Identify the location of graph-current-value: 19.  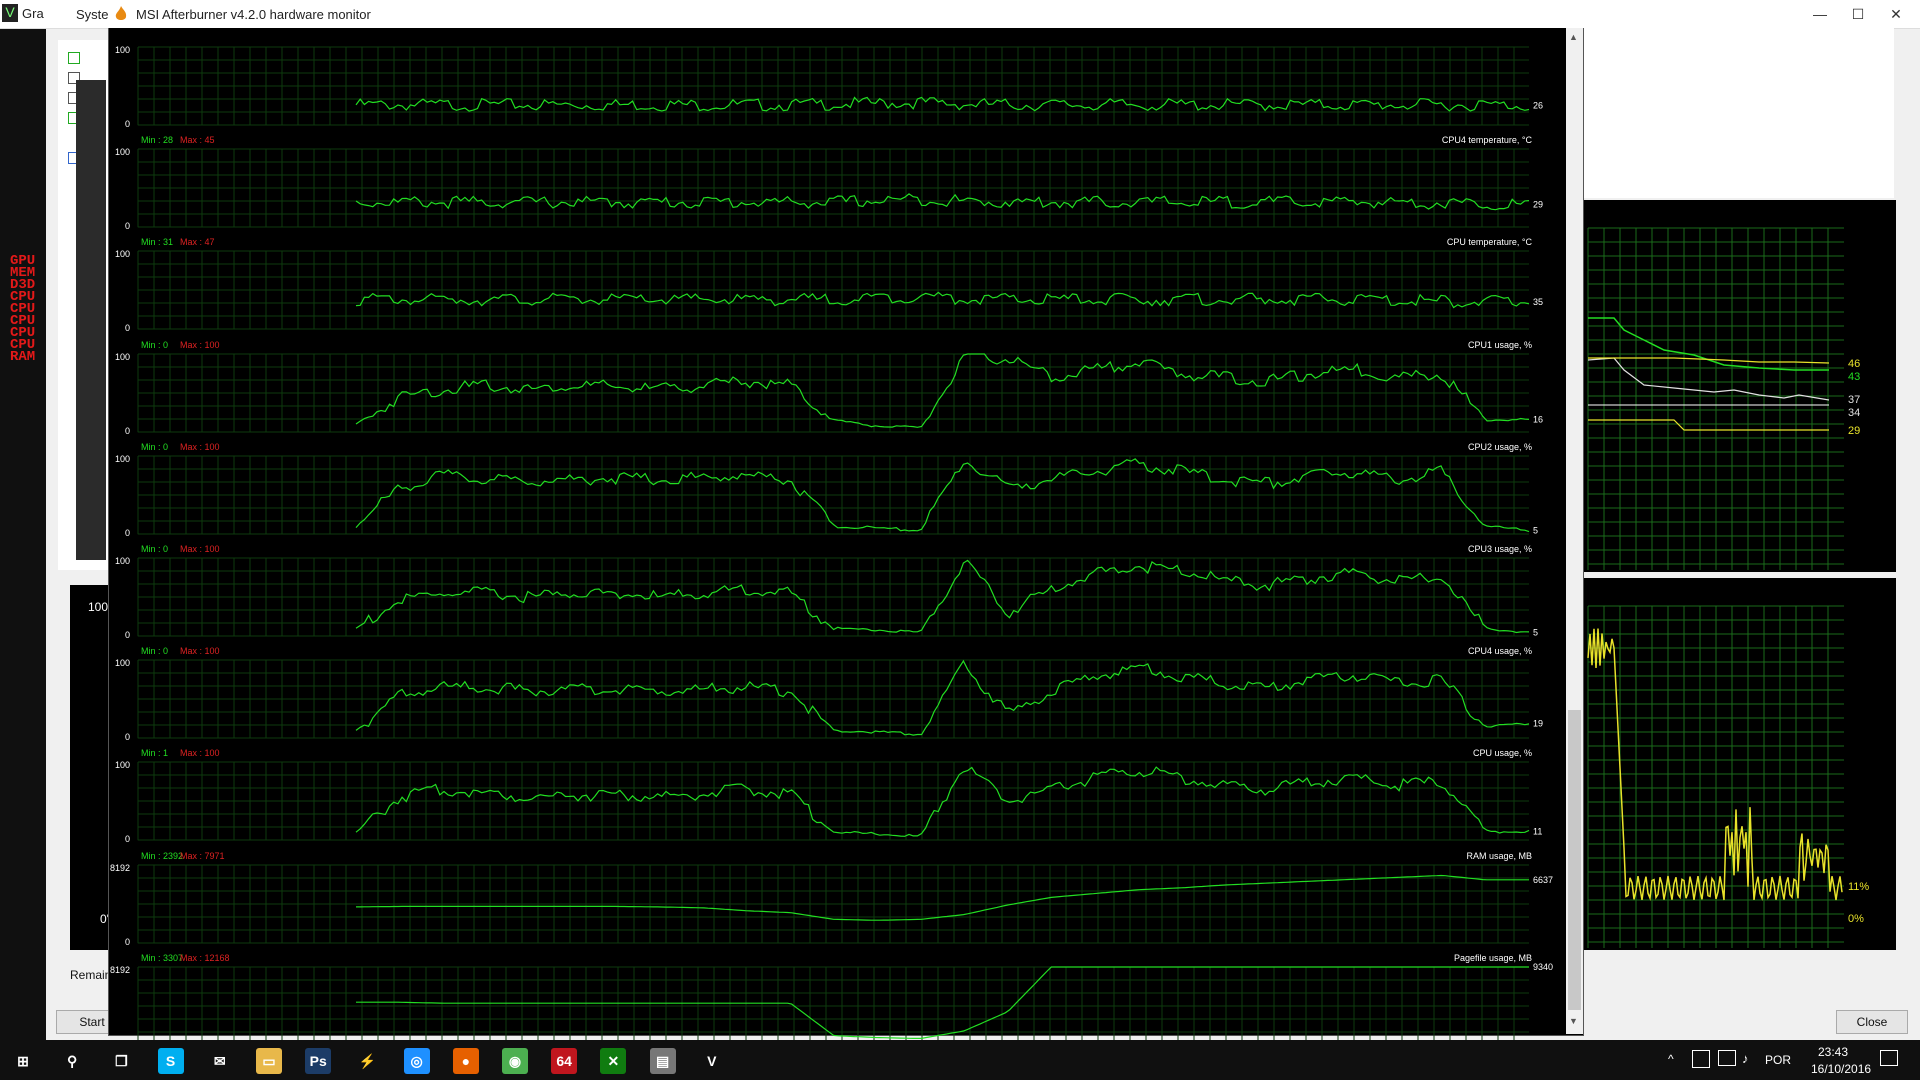
(1538, 724).